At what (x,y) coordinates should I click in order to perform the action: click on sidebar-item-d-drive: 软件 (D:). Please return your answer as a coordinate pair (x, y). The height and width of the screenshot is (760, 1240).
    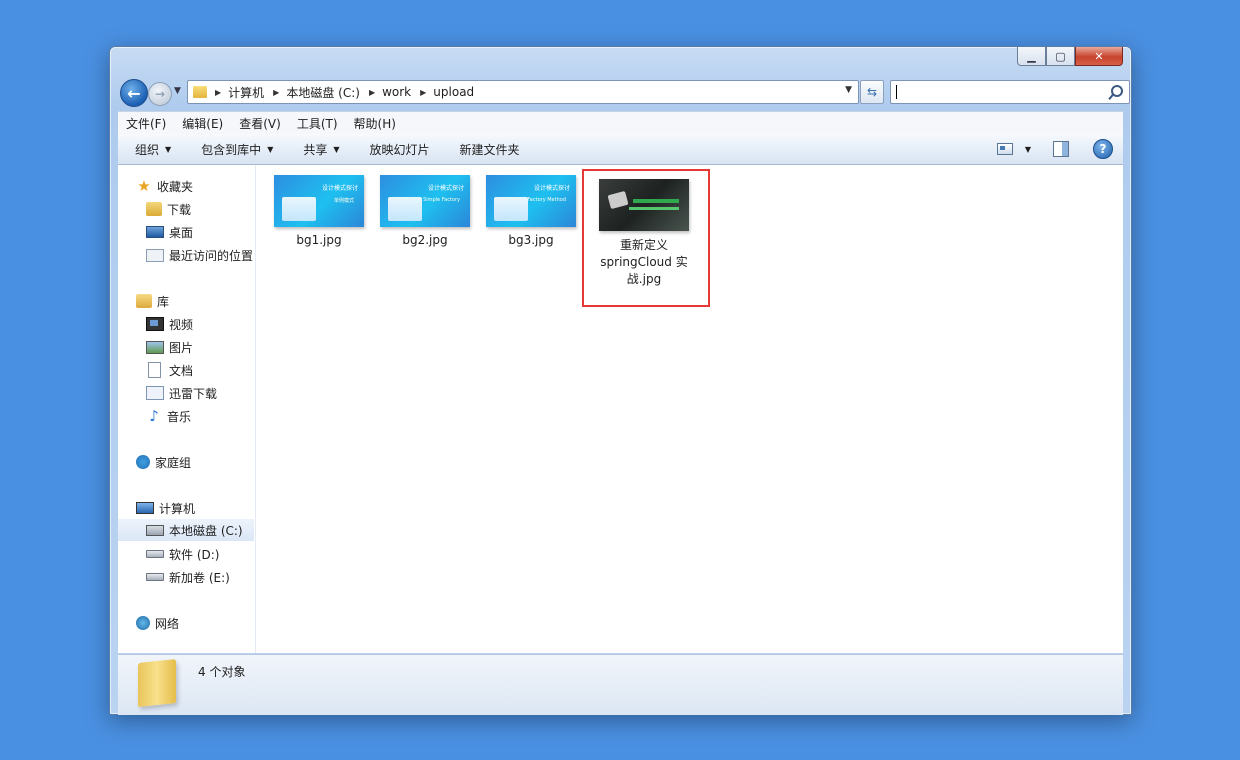
    Looking at the image, I should click on (214, 554).